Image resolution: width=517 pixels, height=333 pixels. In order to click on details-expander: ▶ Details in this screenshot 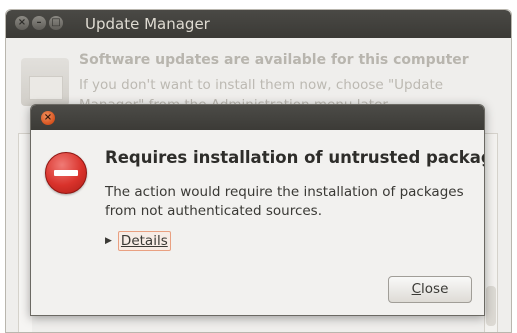, I will do `click(138, 241)`.